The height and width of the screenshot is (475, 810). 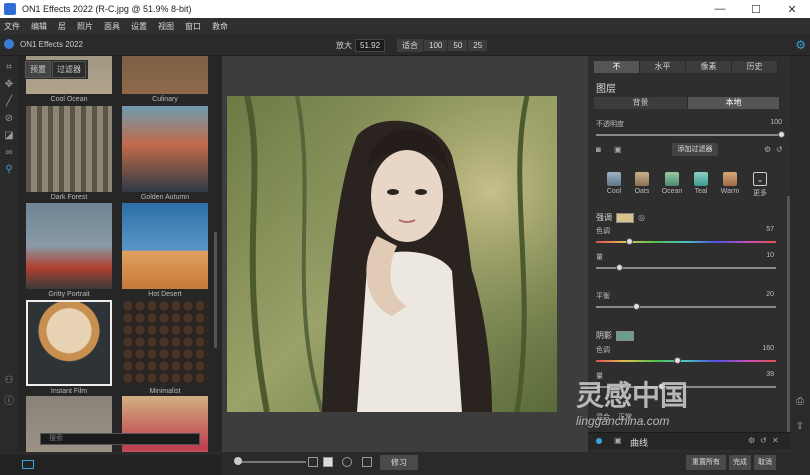 What do you see at coordinates (720, 9) in the screenshot?
I see `minimize-button: —` at bounding box center [720, 9].